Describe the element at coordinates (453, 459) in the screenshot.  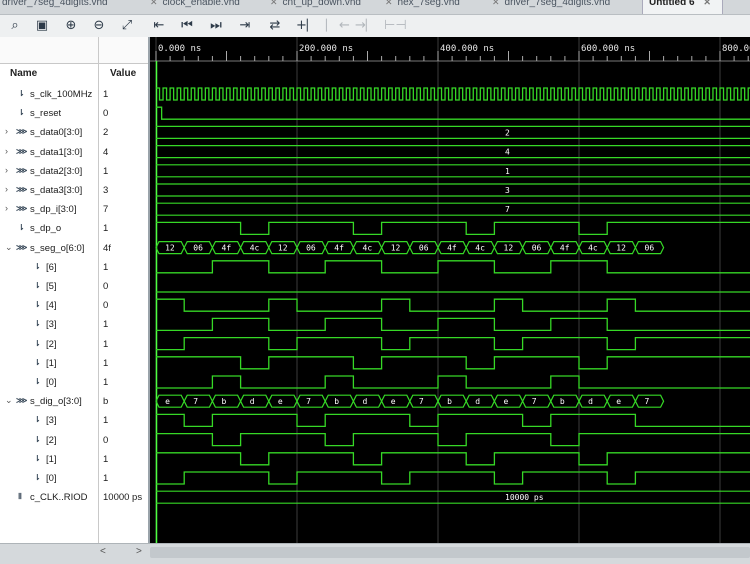
I see `dig-bit-1-waveform` at that location.